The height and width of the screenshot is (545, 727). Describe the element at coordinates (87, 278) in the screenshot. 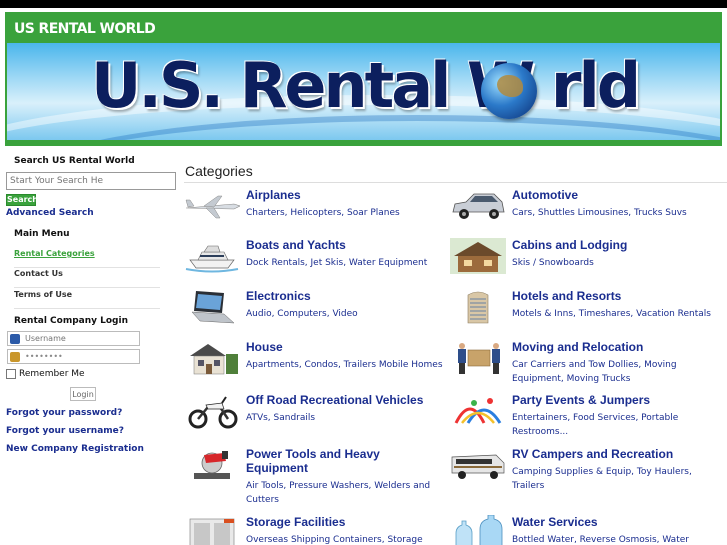

I see `menu-item-contact-us: Contact Us` at that location.